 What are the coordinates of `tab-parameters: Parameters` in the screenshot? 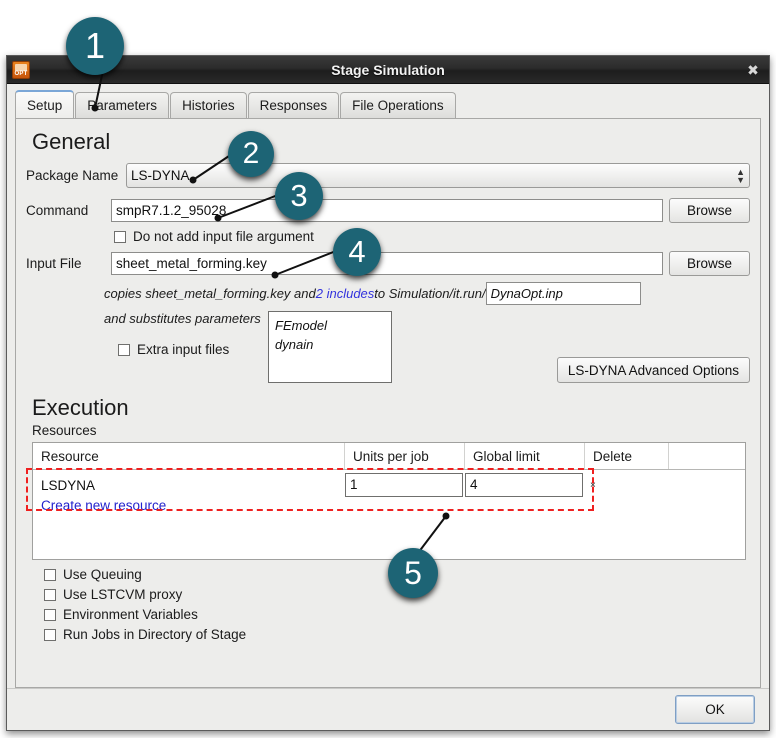 It's located at (122, 105).